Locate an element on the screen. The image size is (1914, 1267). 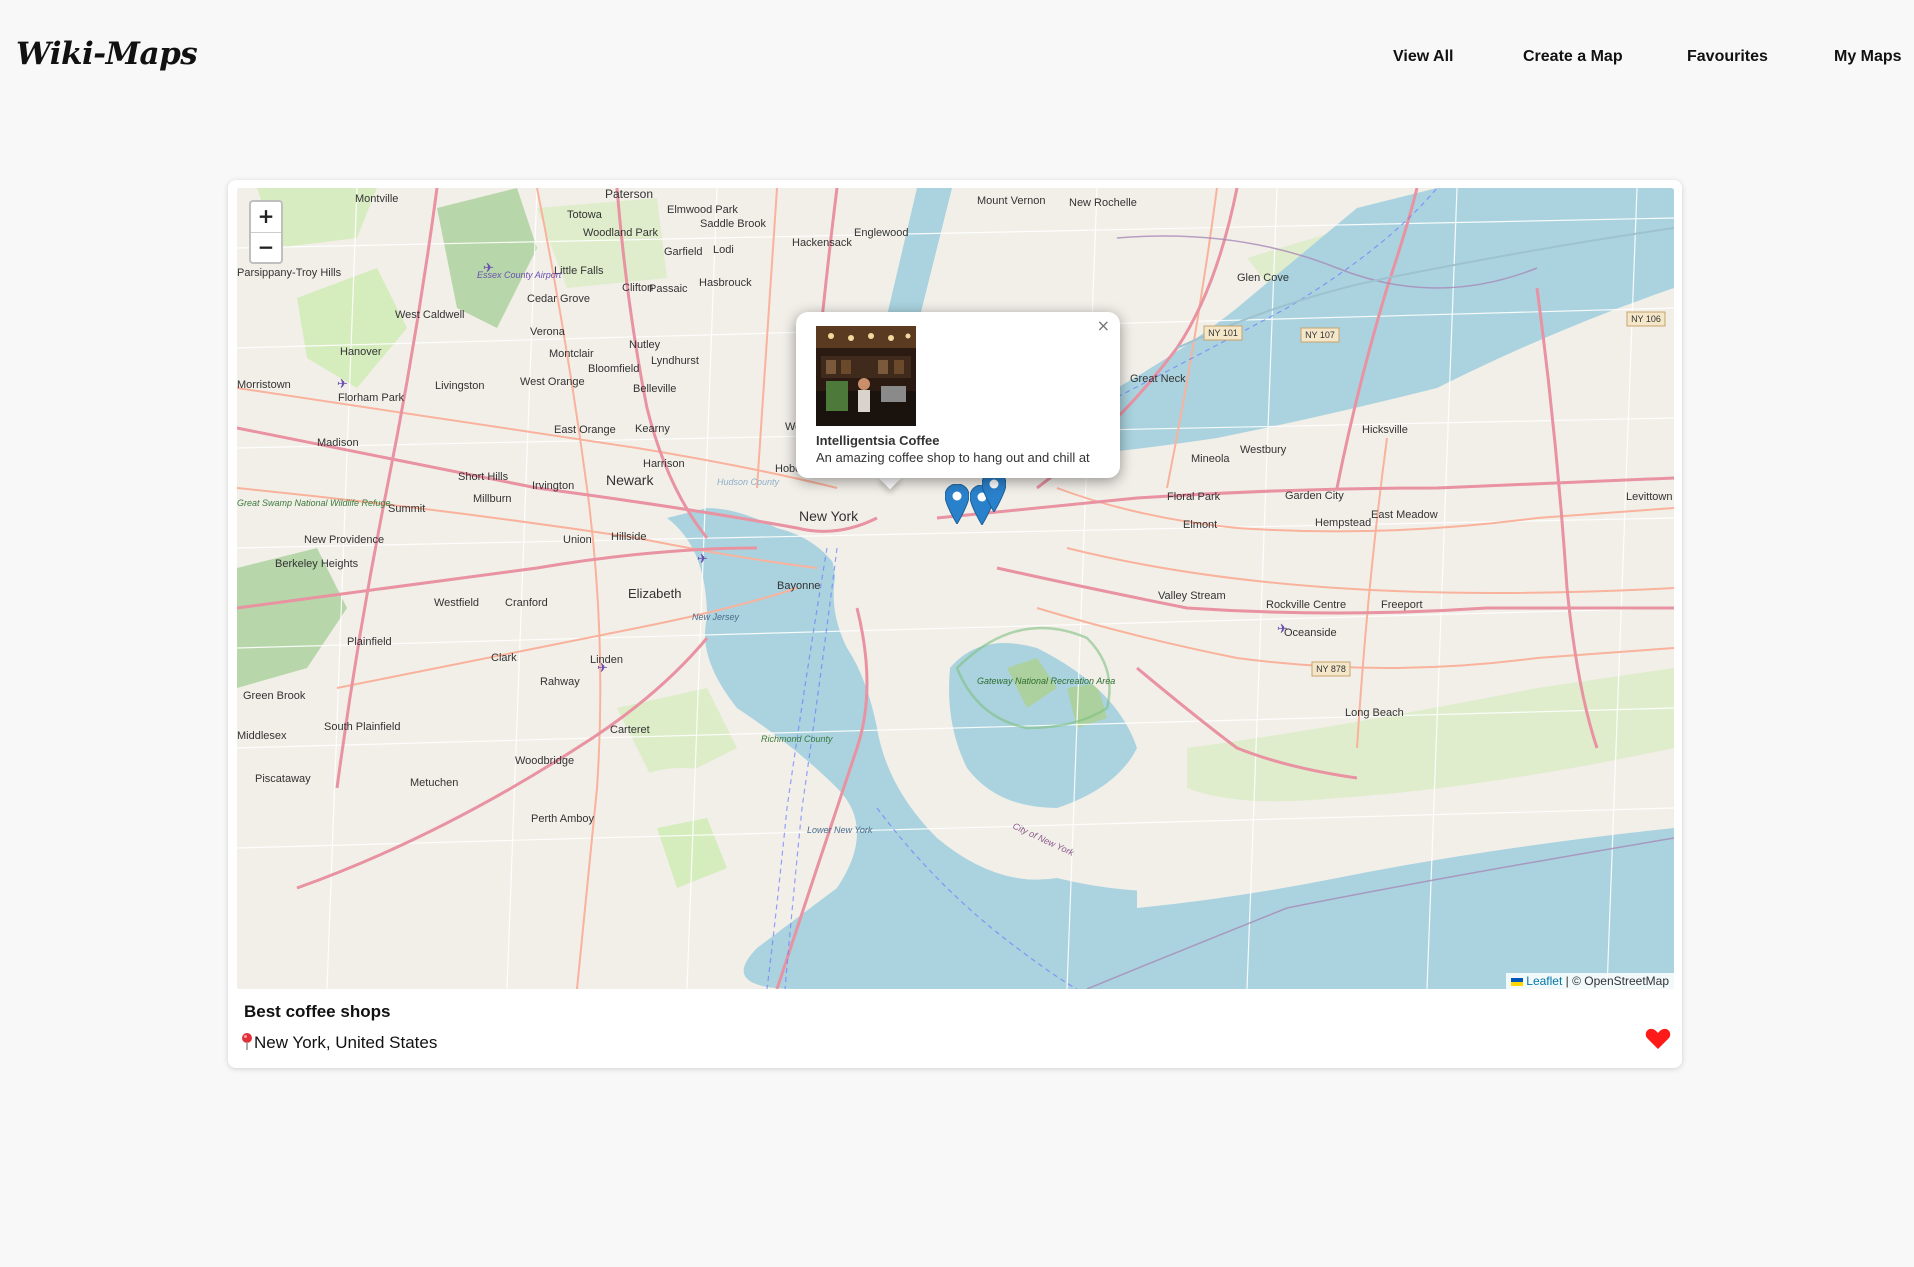
label-hudson-county: Hudson County is located at coordinates (748, 482).